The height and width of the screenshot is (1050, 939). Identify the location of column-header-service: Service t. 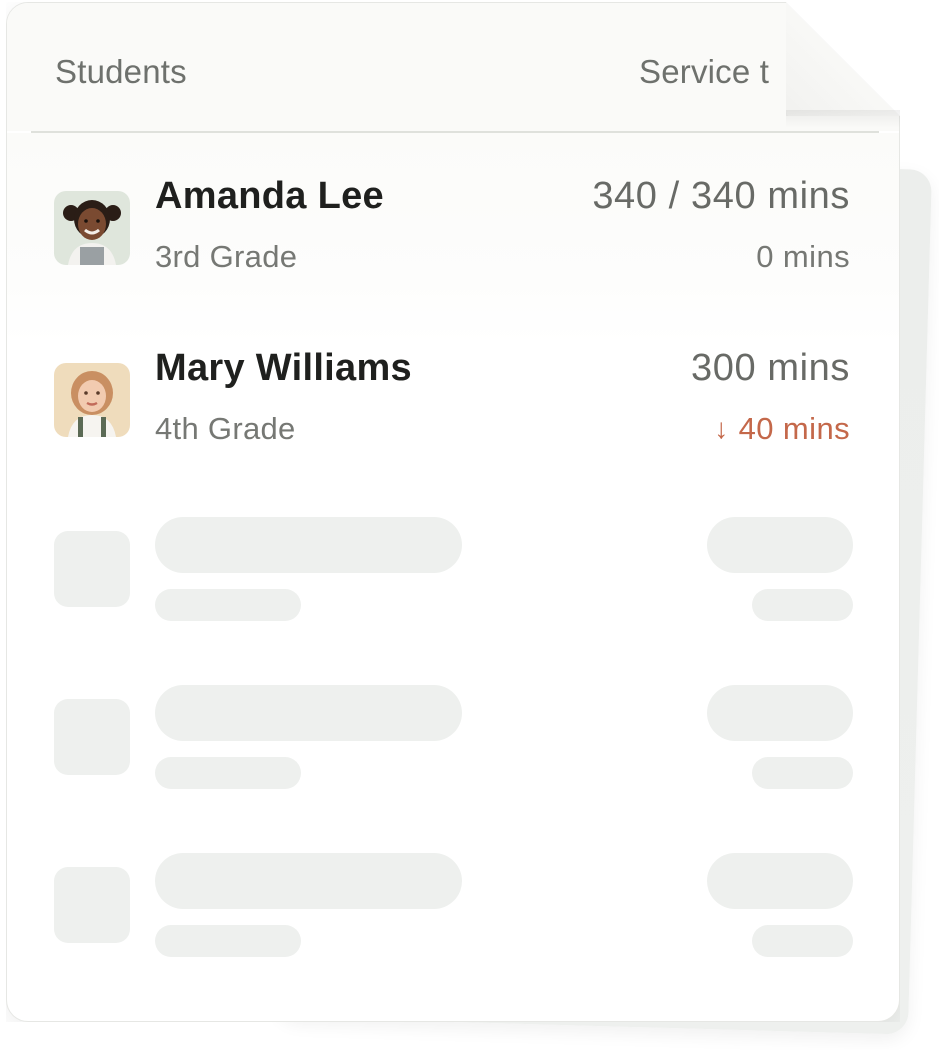
(704, 72).